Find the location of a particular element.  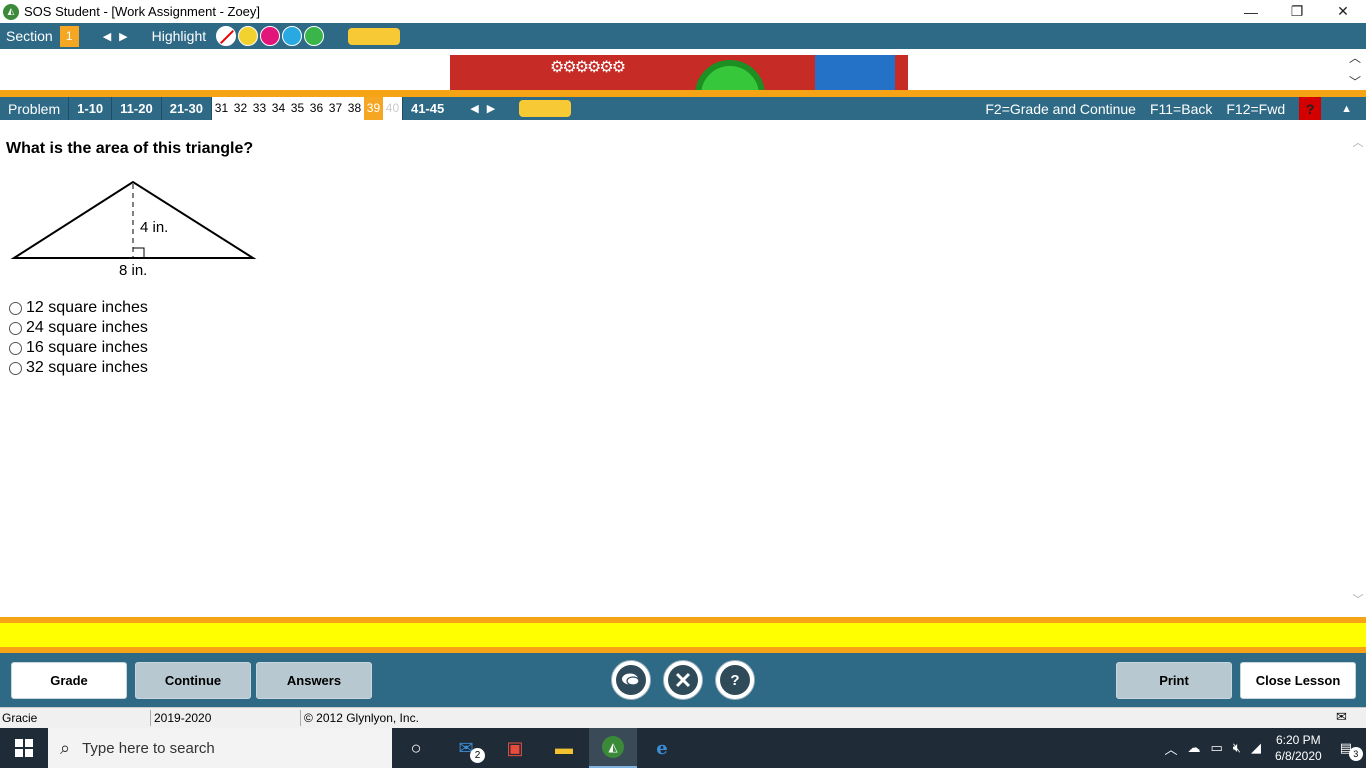

tray-expand-icon: ︿ is located at coordinates (1170, 748).